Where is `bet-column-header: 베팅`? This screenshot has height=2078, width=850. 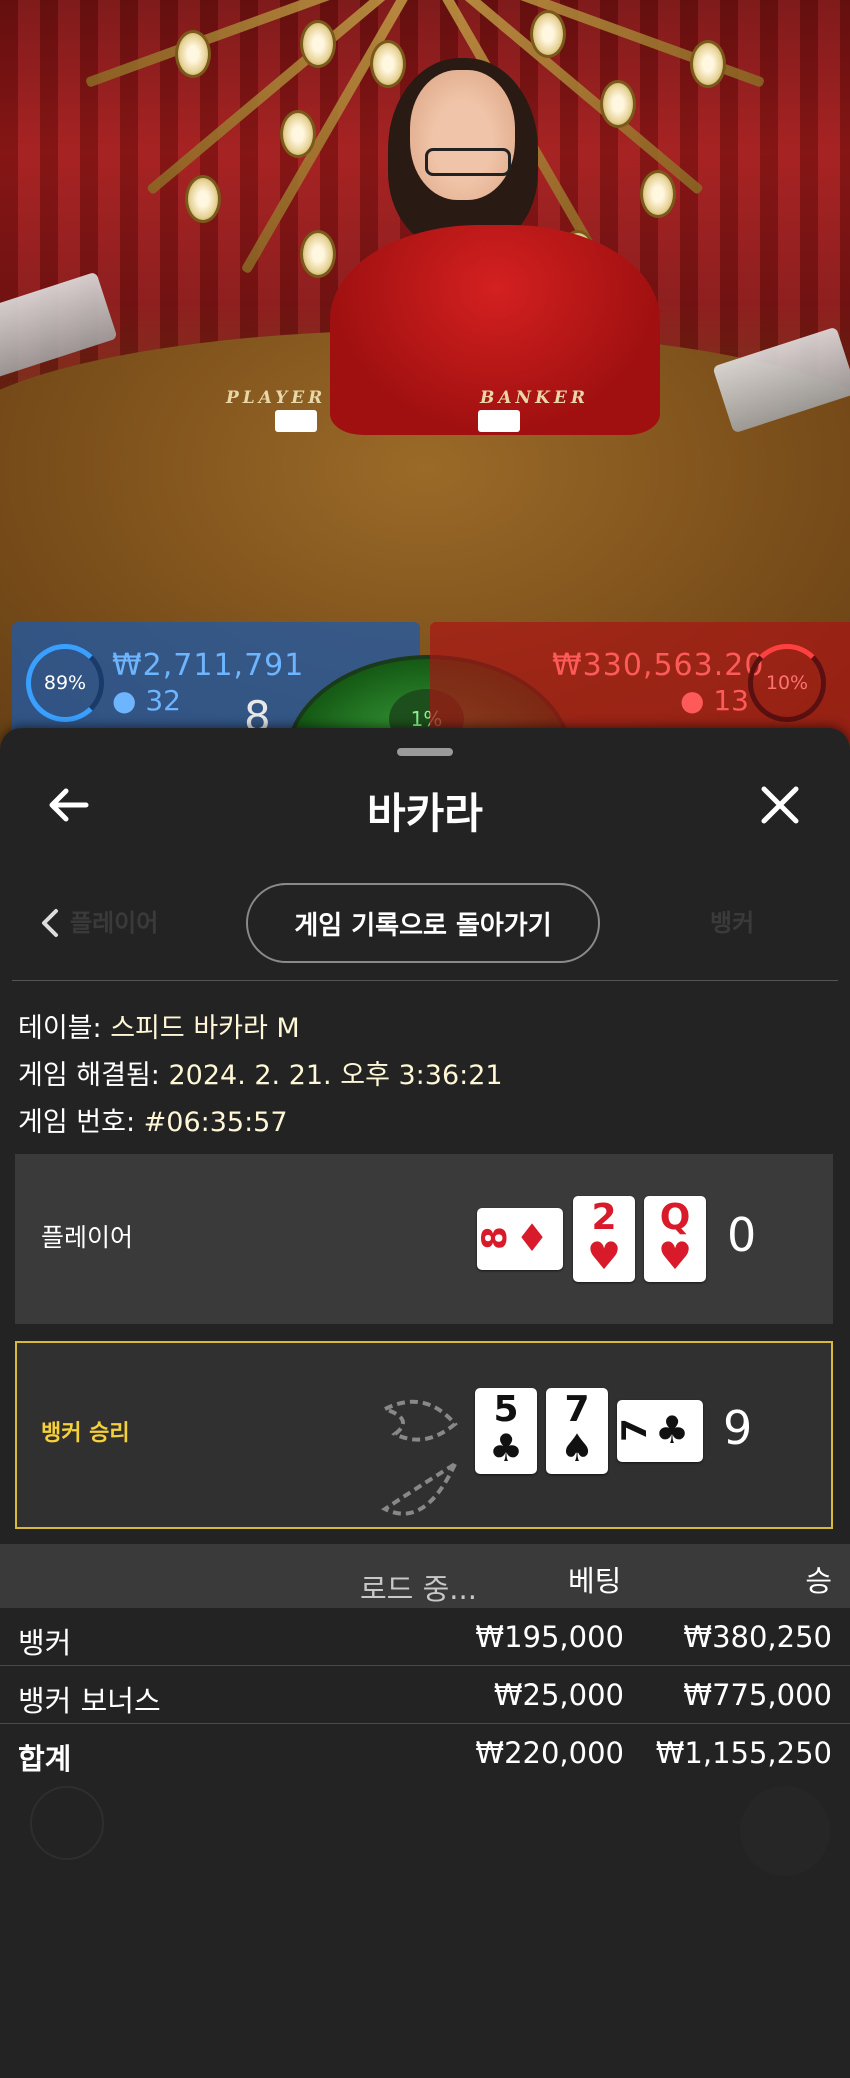 bet-column-header: 베팅 is located at coordinates (595, 1581).